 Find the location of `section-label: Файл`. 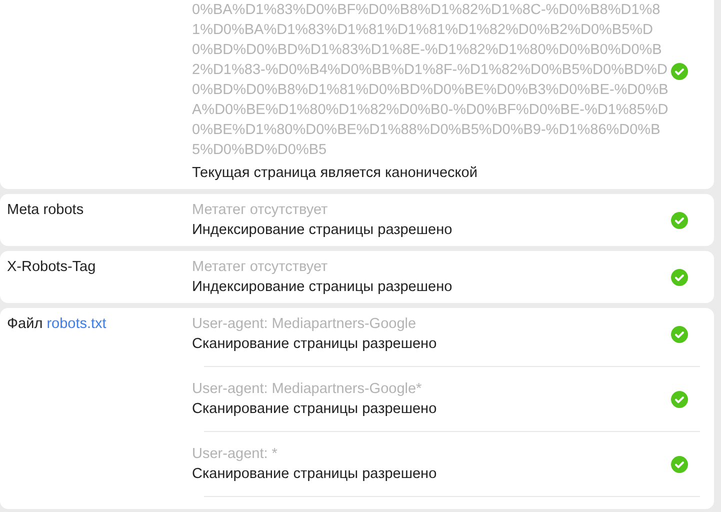

section-label: Файл is located at coordinates (25, 324).